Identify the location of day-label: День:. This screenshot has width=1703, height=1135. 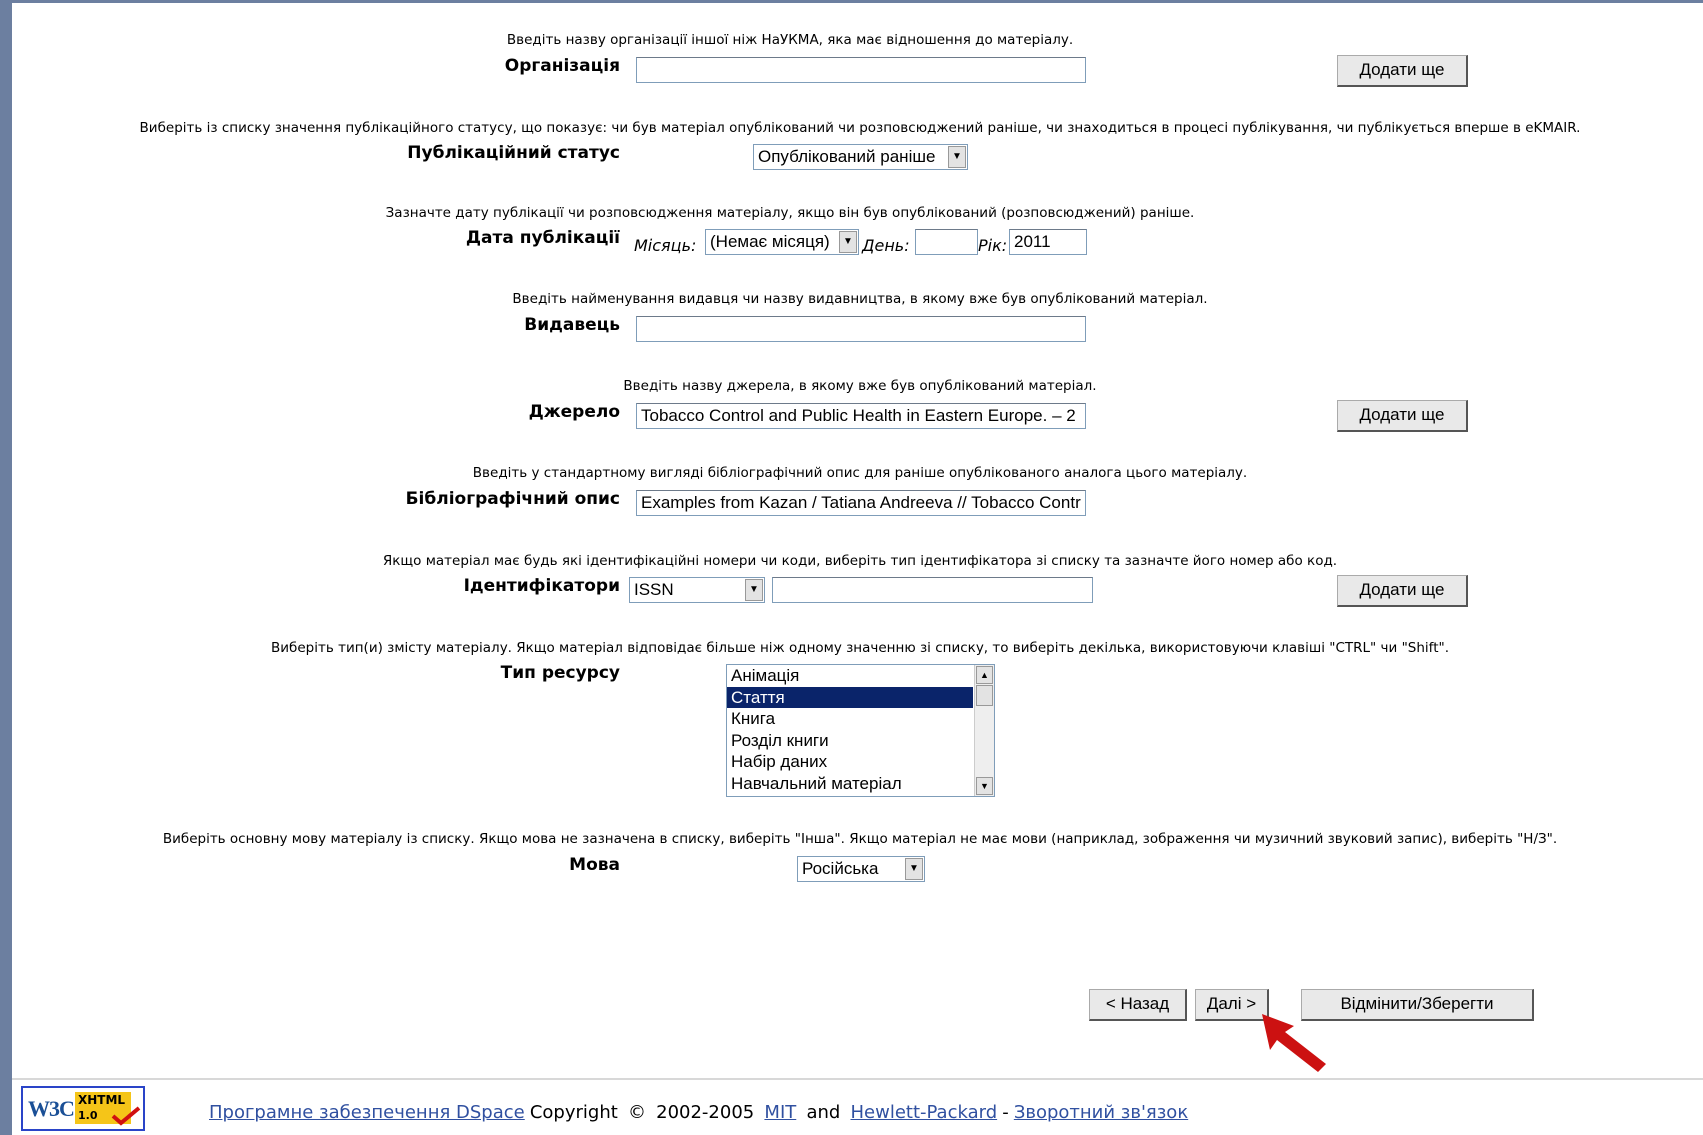
(886, 245).